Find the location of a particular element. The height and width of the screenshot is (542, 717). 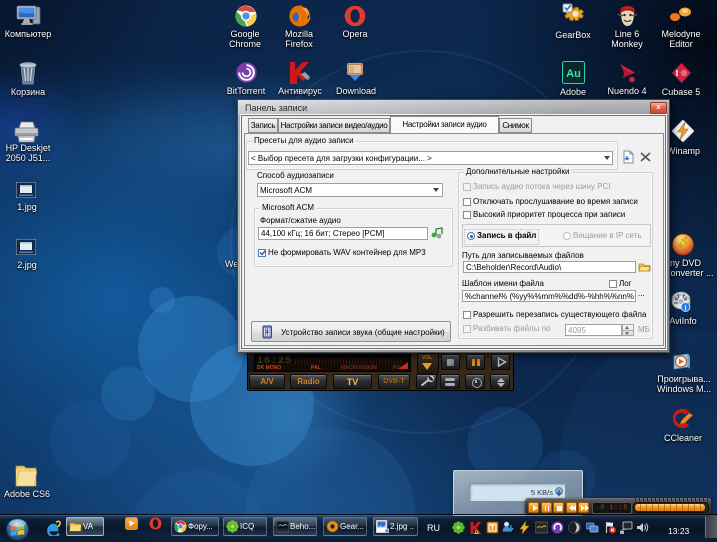

svg-text: Au is located at coordinates (573, 74).